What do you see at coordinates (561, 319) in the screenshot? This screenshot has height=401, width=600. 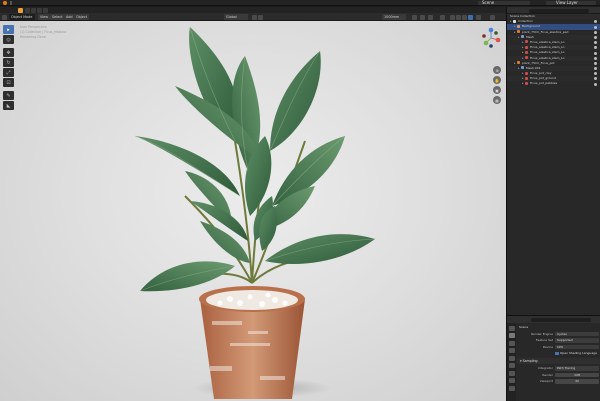 I see `properties-search-input` at bounding box center [561, 319].